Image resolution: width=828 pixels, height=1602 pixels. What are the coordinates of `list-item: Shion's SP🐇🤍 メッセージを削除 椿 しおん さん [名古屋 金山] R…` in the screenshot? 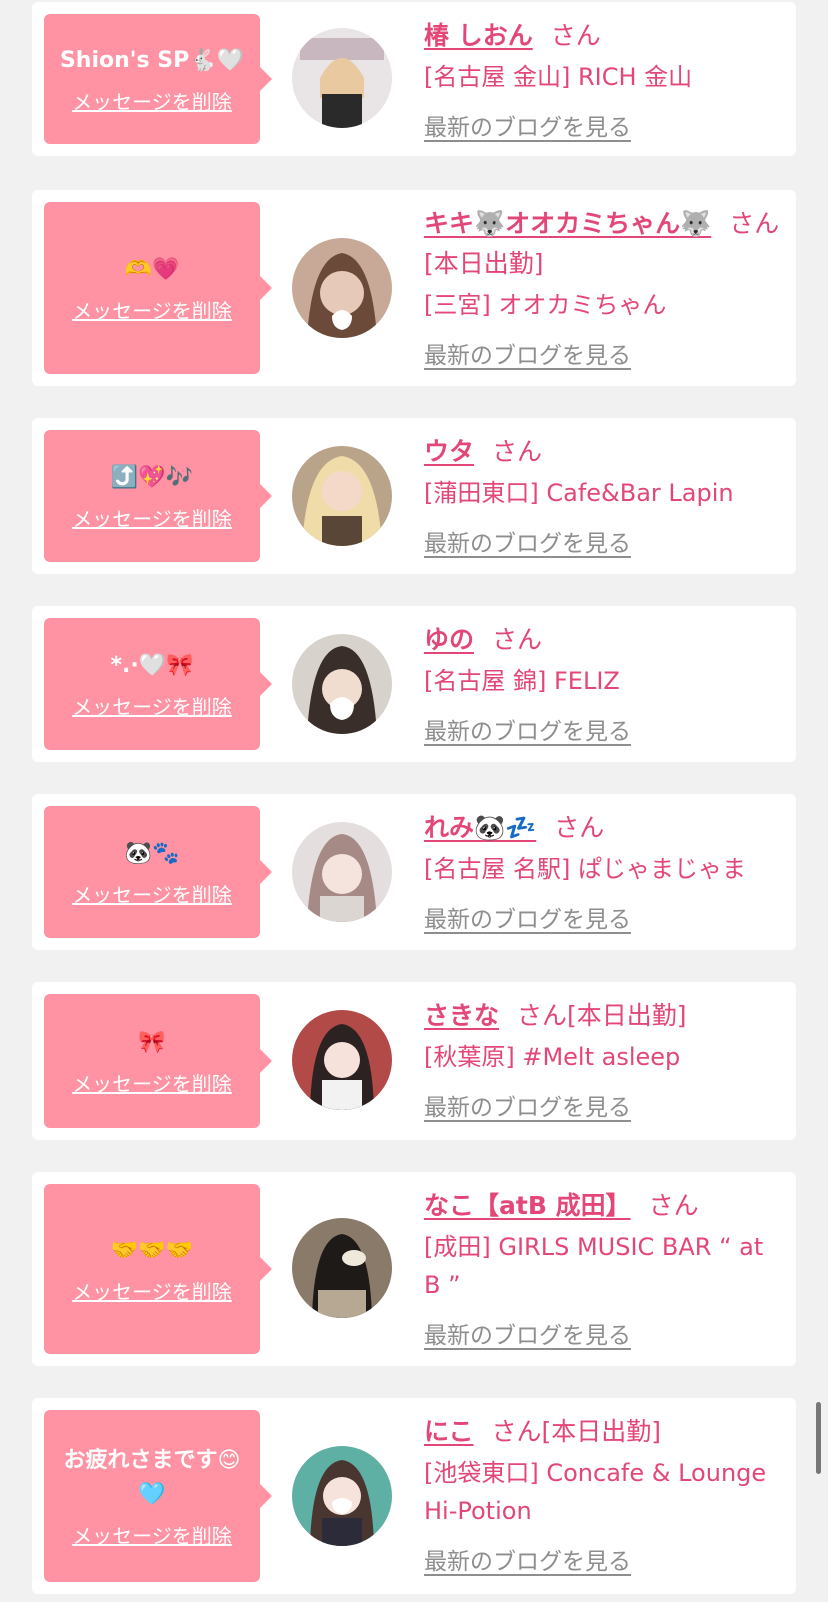 It's located at (414, 79).